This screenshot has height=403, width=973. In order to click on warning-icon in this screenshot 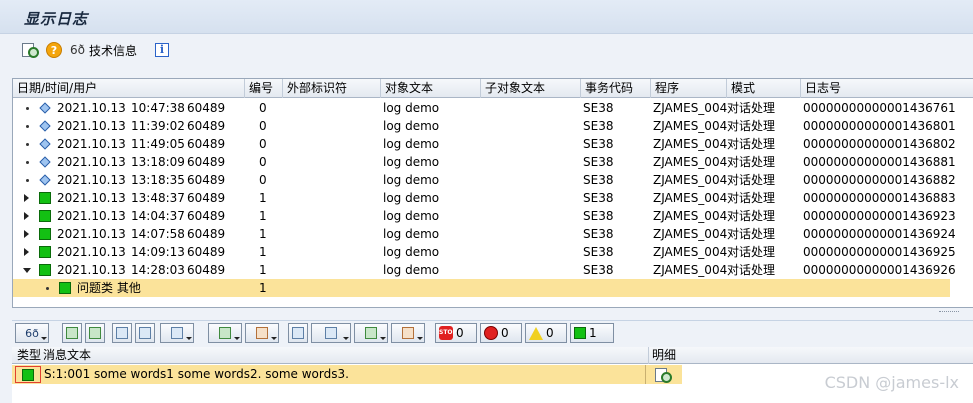, I will do `click(536, 333)`.